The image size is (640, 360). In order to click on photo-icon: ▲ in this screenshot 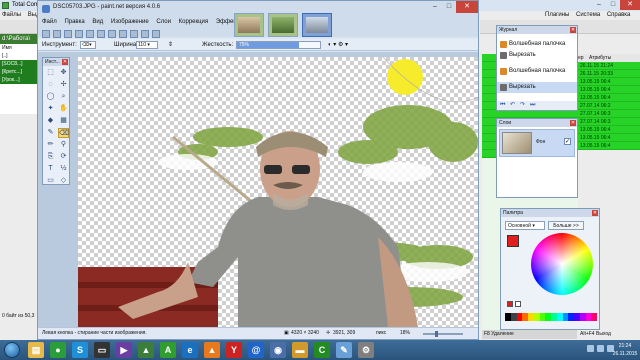, I will do `click(146, 350)`.